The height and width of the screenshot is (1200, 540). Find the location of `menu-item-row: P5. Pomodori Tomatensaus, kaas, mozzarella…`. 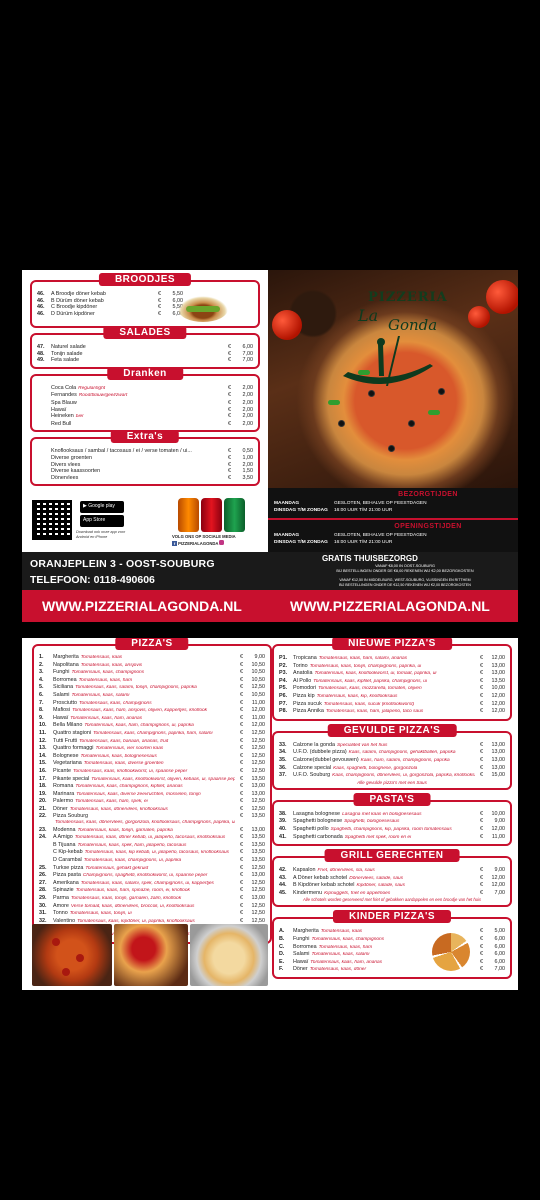

menu-item-row: P5. Pomodori Tomatensaus, kaas, mozzarella… is located at coordinates (392, 689).